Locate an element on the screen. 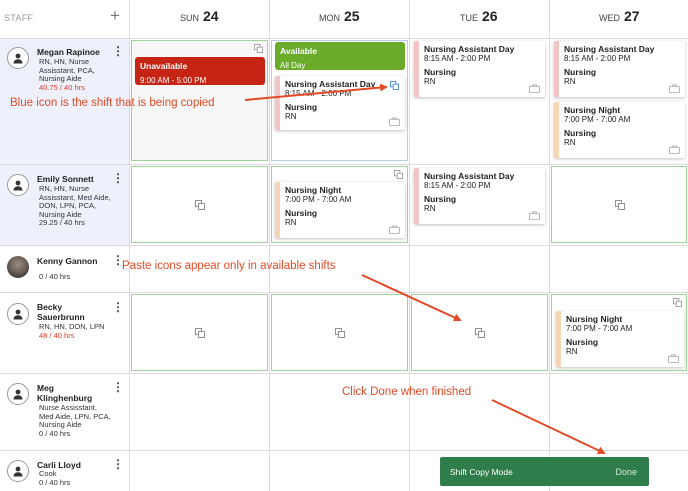 The height and width of the screenshot is (491, 688). copy-icon is located at coordinates (258, 48).